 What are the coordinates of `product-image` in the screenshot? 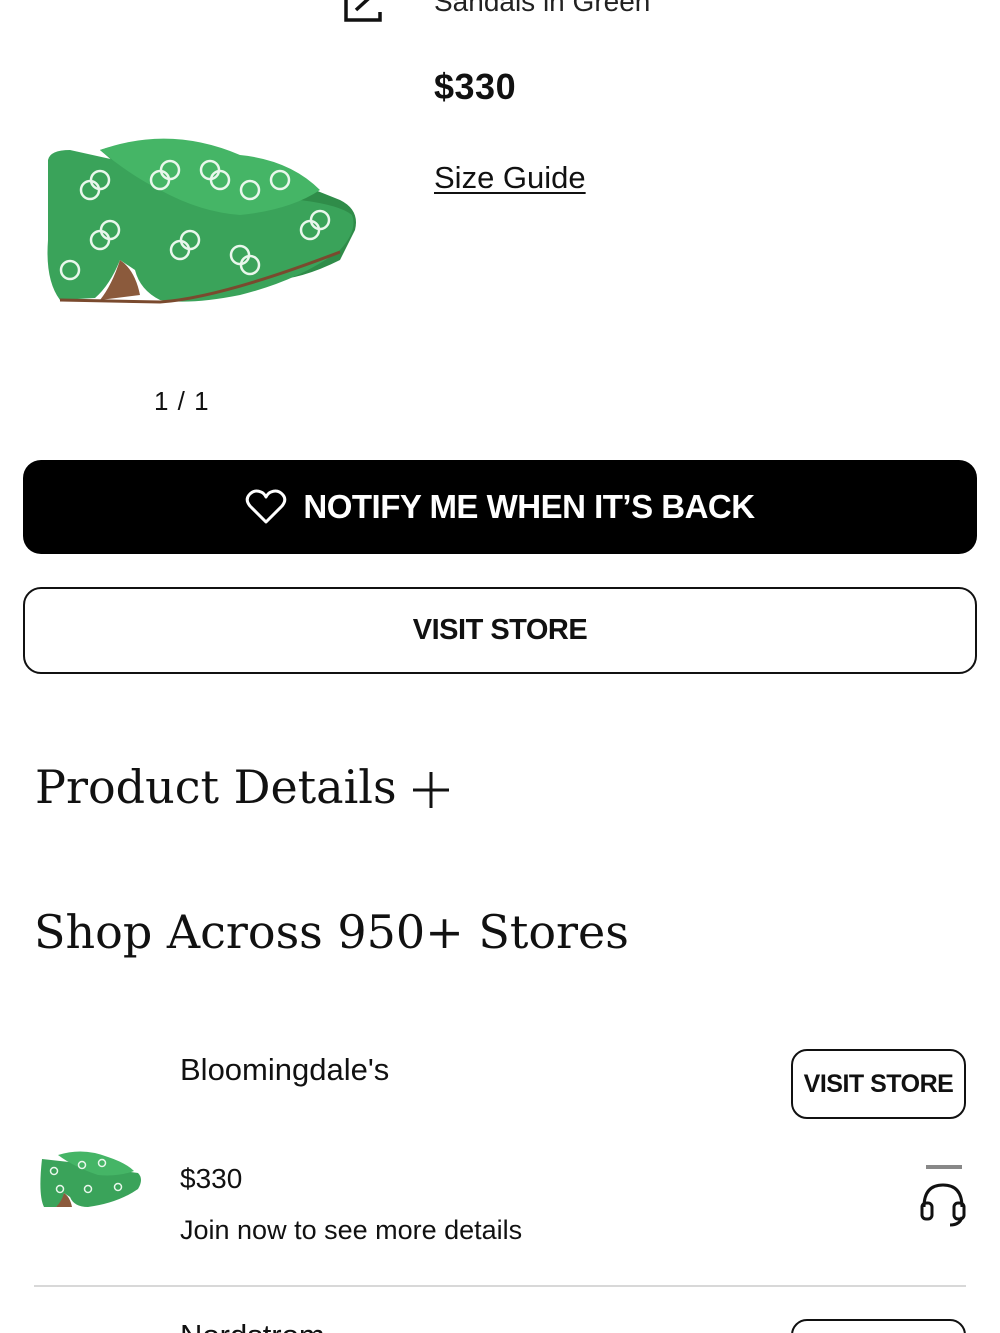 It's located at (200, 220).